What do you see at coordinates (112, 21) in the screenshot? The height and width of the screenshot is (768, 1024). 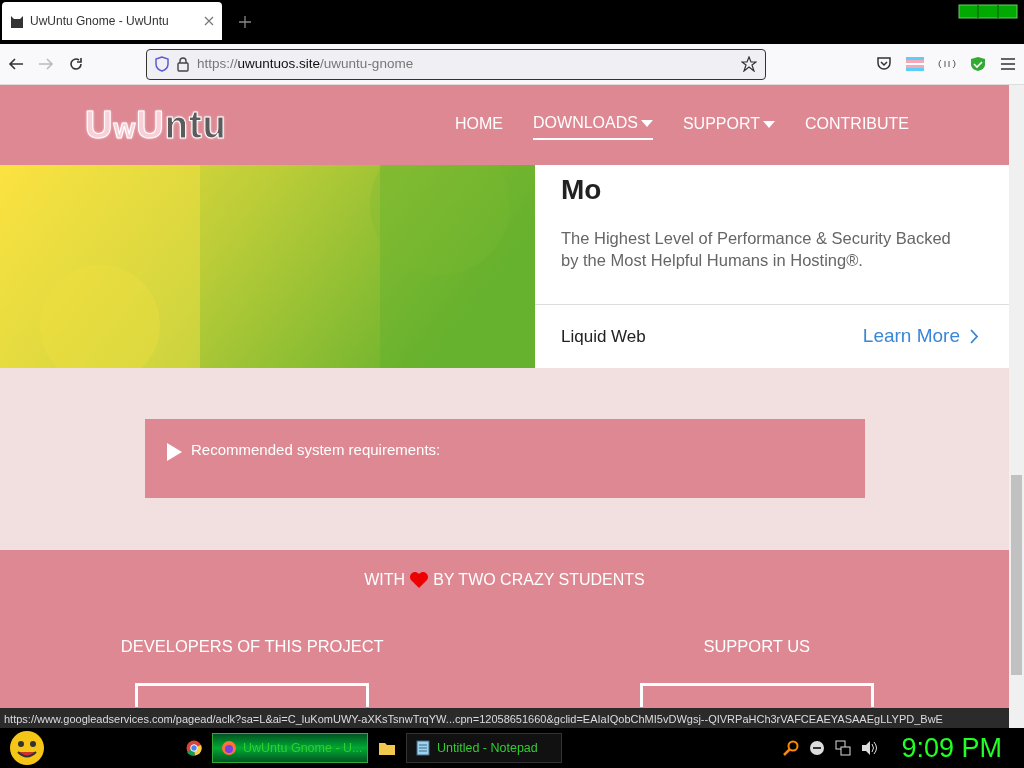 I see `browser-tab: UwUntu Gnome - UwUntu` at bounding box center [112, 21].